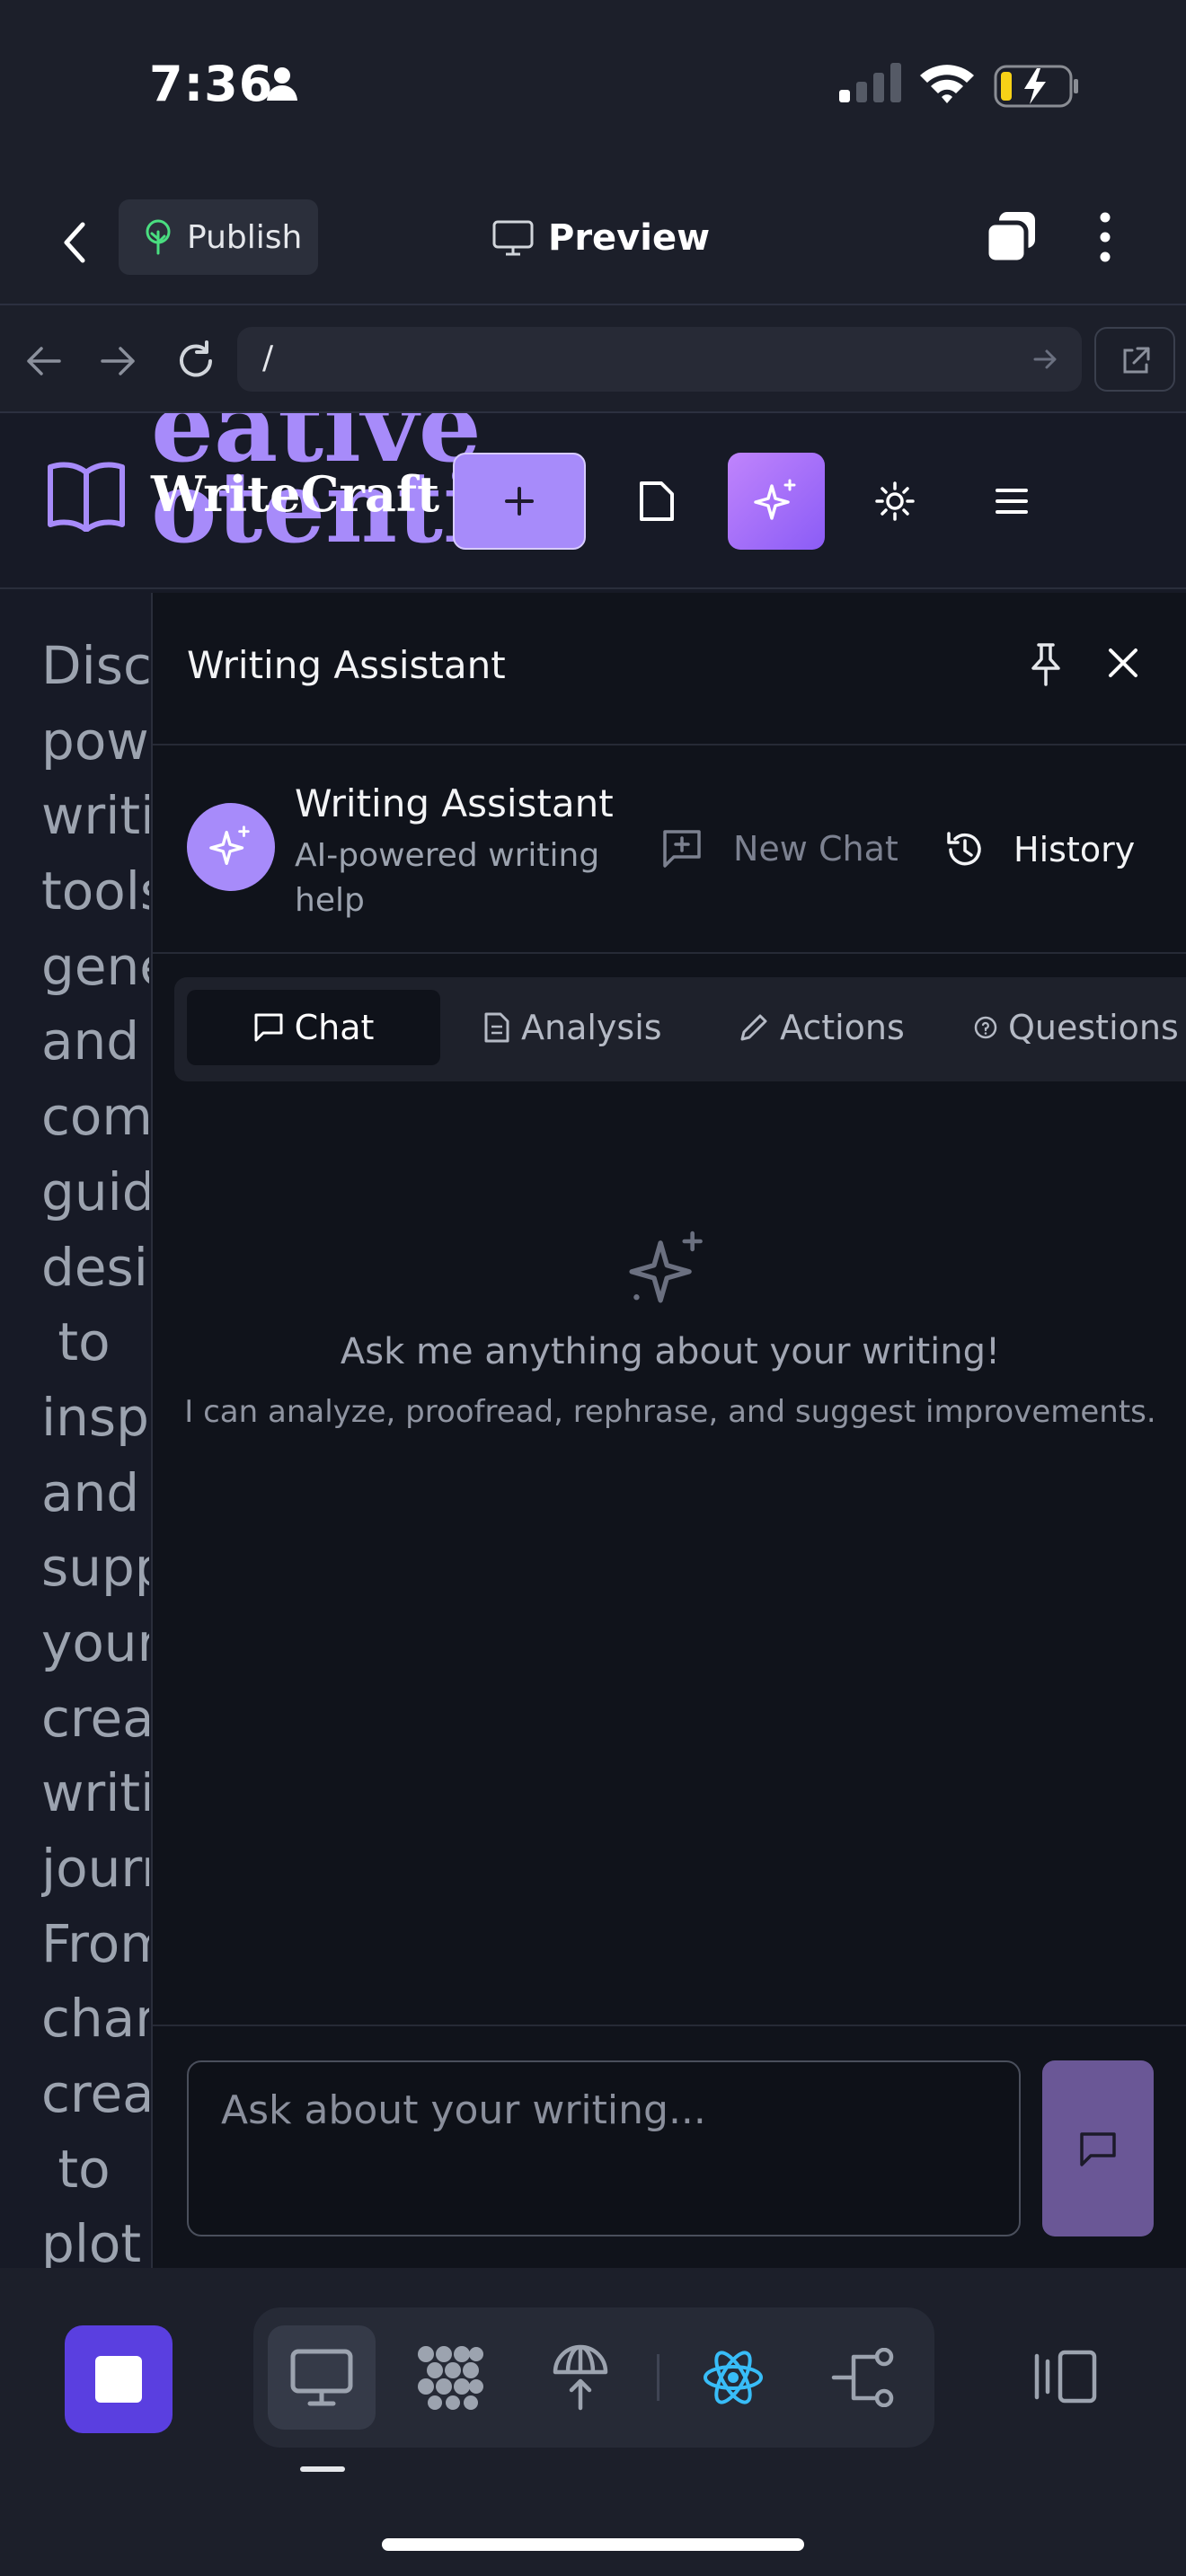  I want to click on active-dock-indicator, so click(322, 2469).